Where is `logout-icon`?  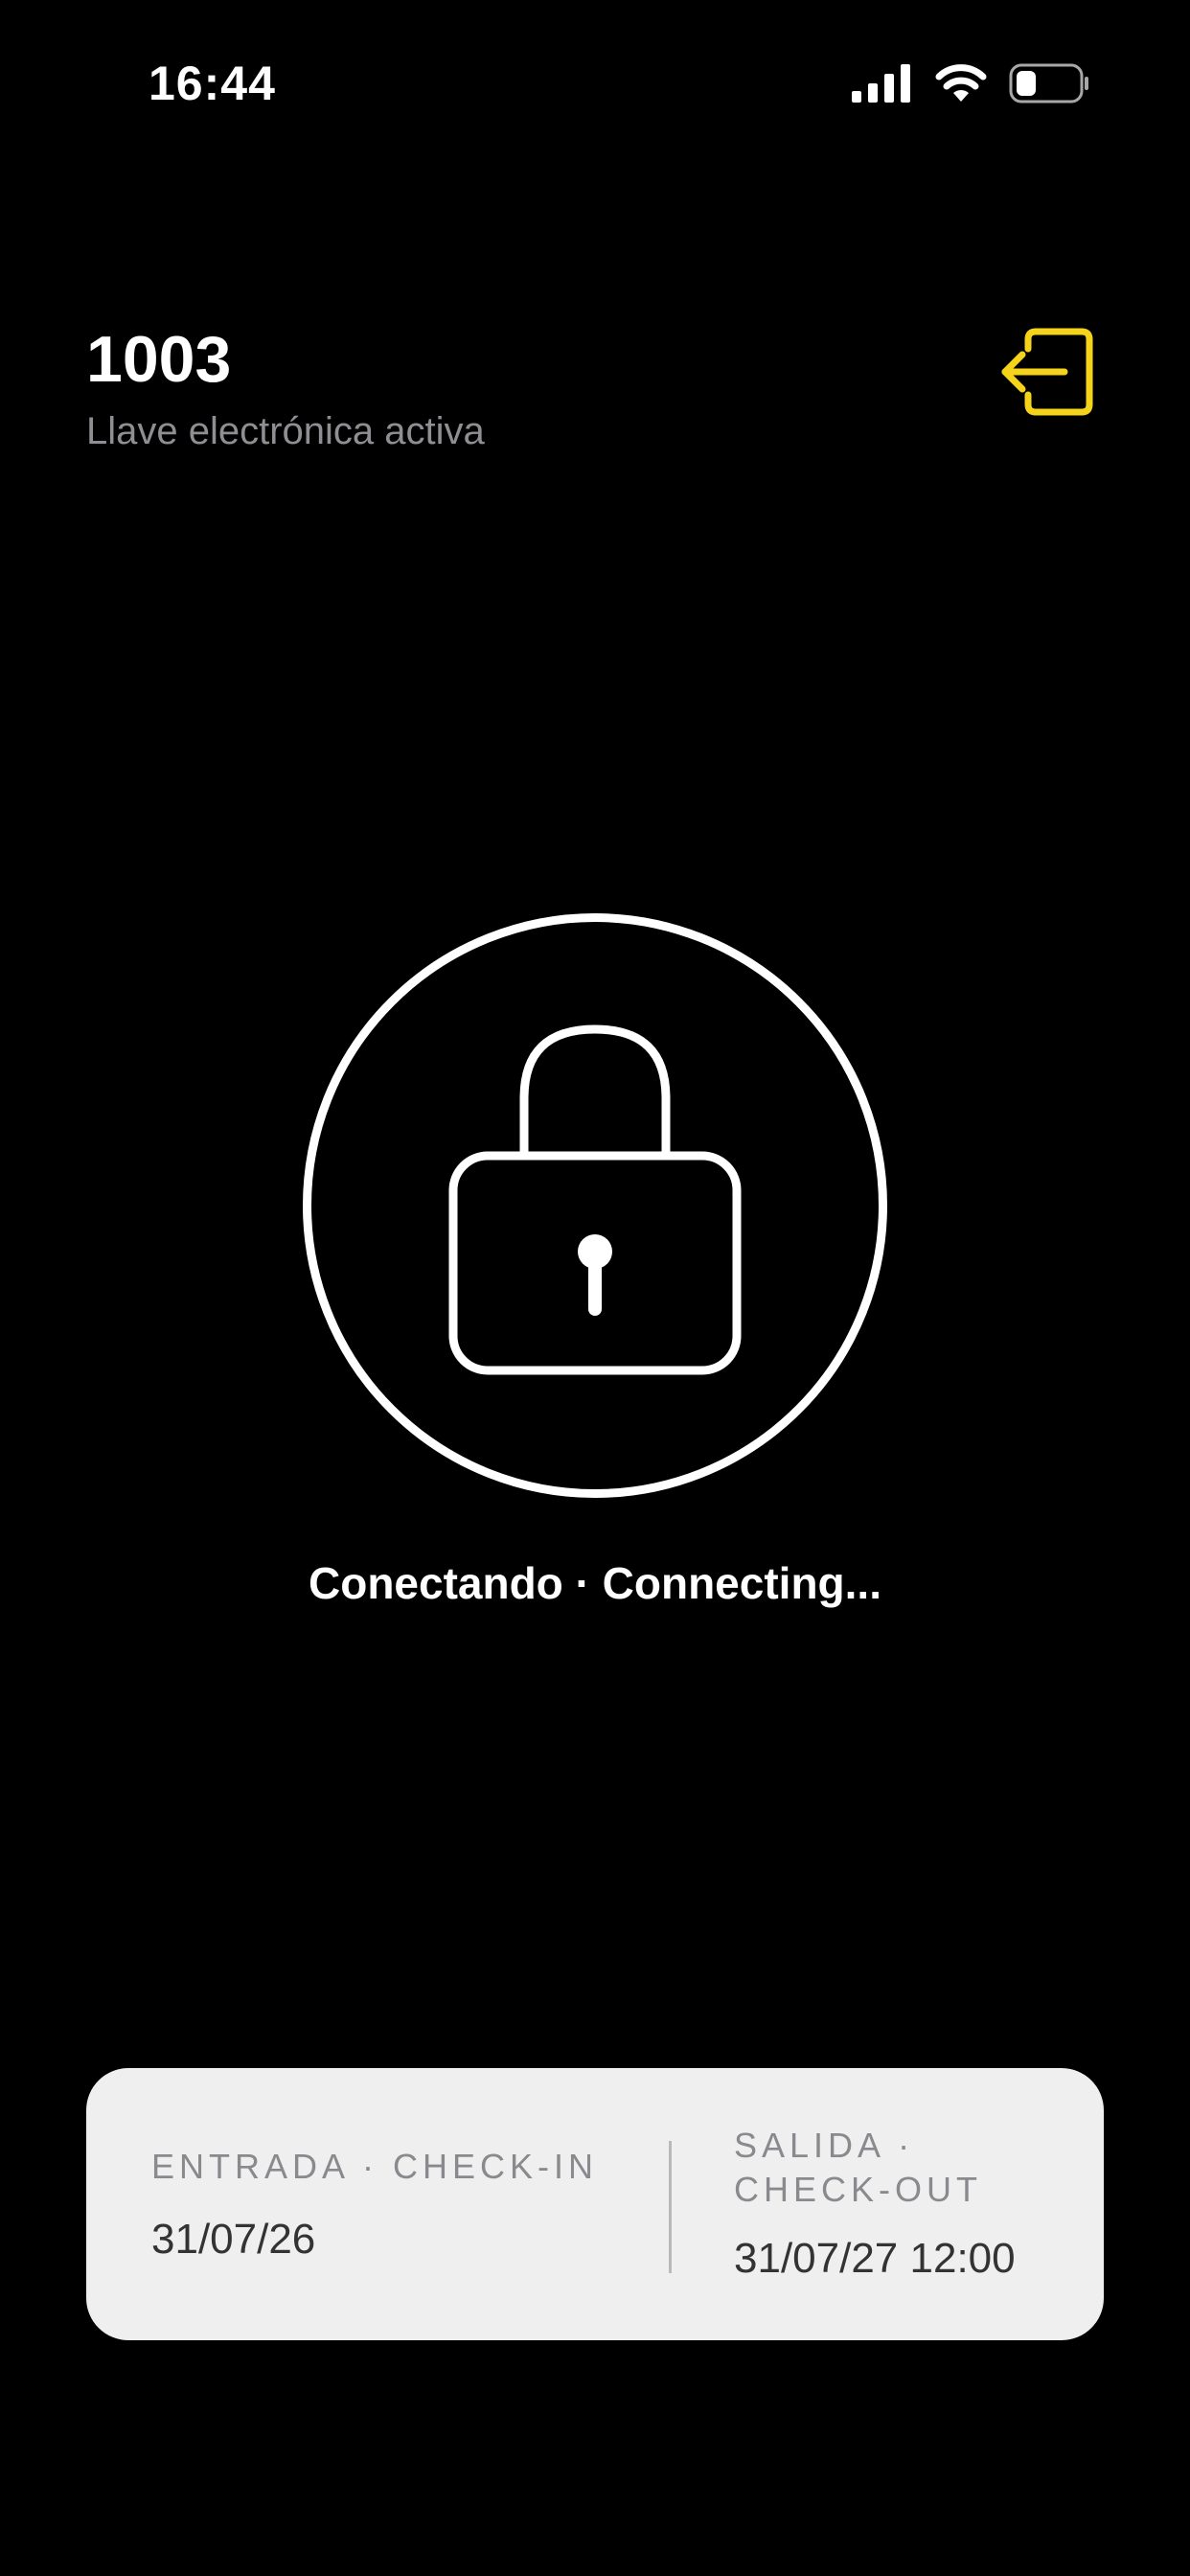 logout-icon is located at coordinates (1046, 374).